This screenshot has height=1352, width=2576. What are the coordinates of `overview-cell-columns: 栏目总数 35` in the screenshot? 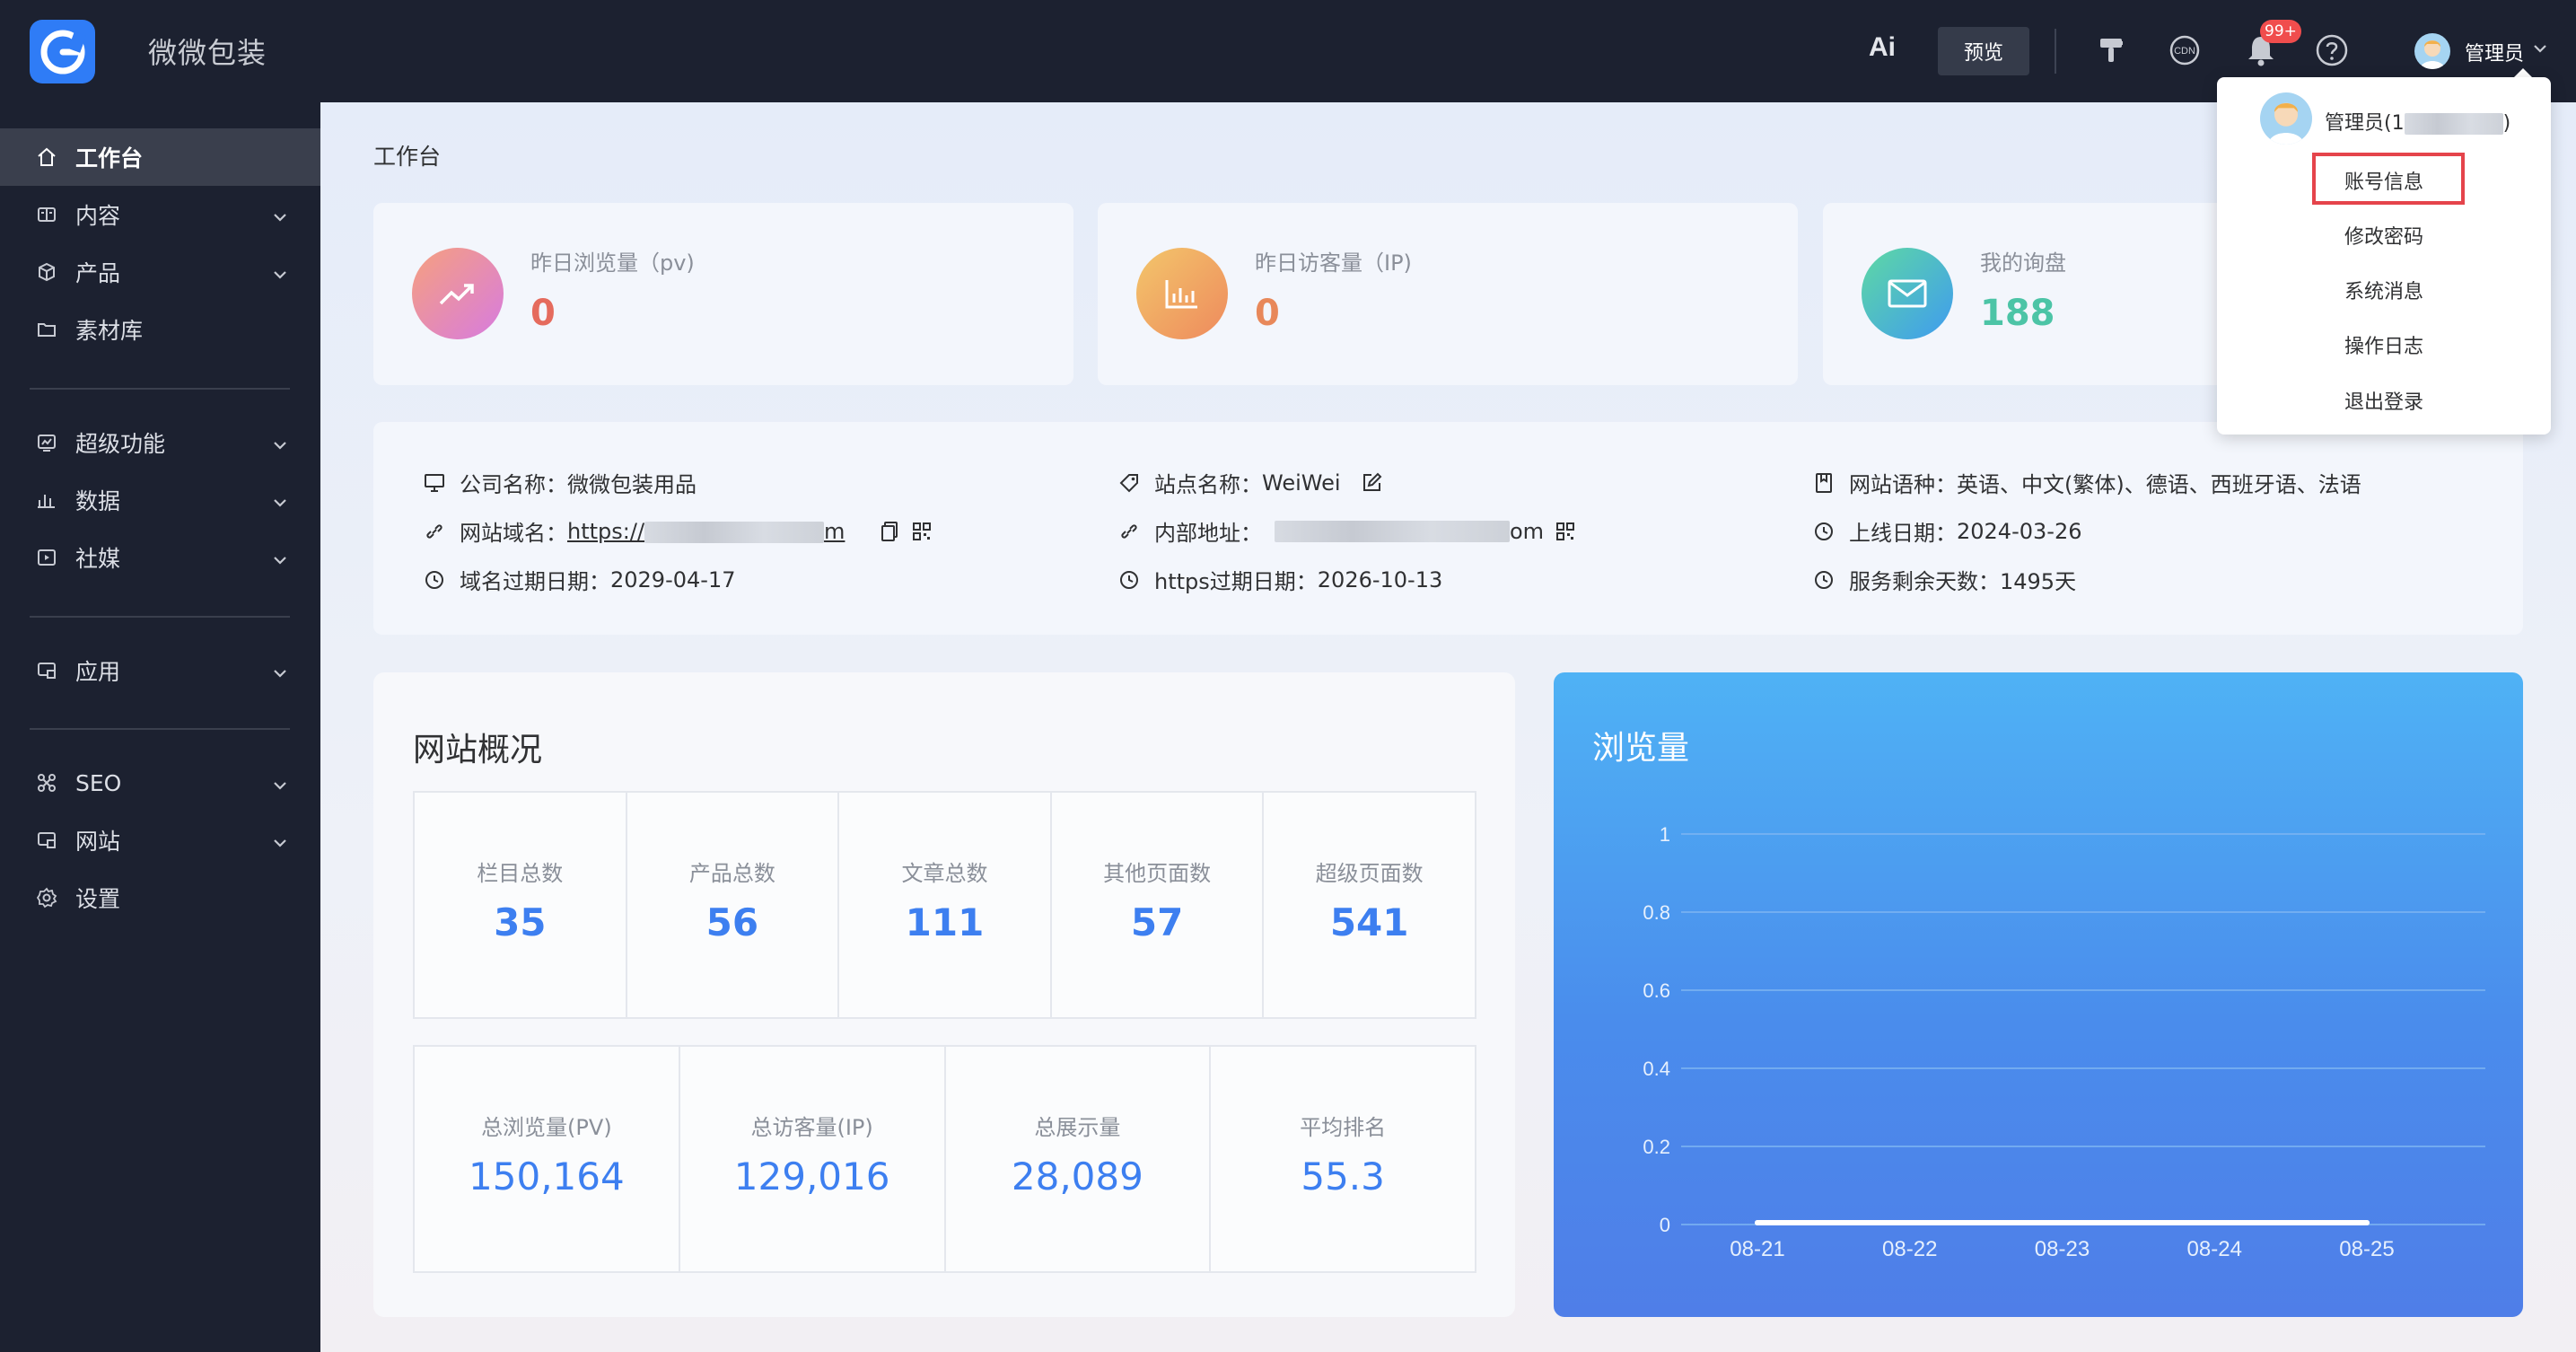 It's located at (521, 905).